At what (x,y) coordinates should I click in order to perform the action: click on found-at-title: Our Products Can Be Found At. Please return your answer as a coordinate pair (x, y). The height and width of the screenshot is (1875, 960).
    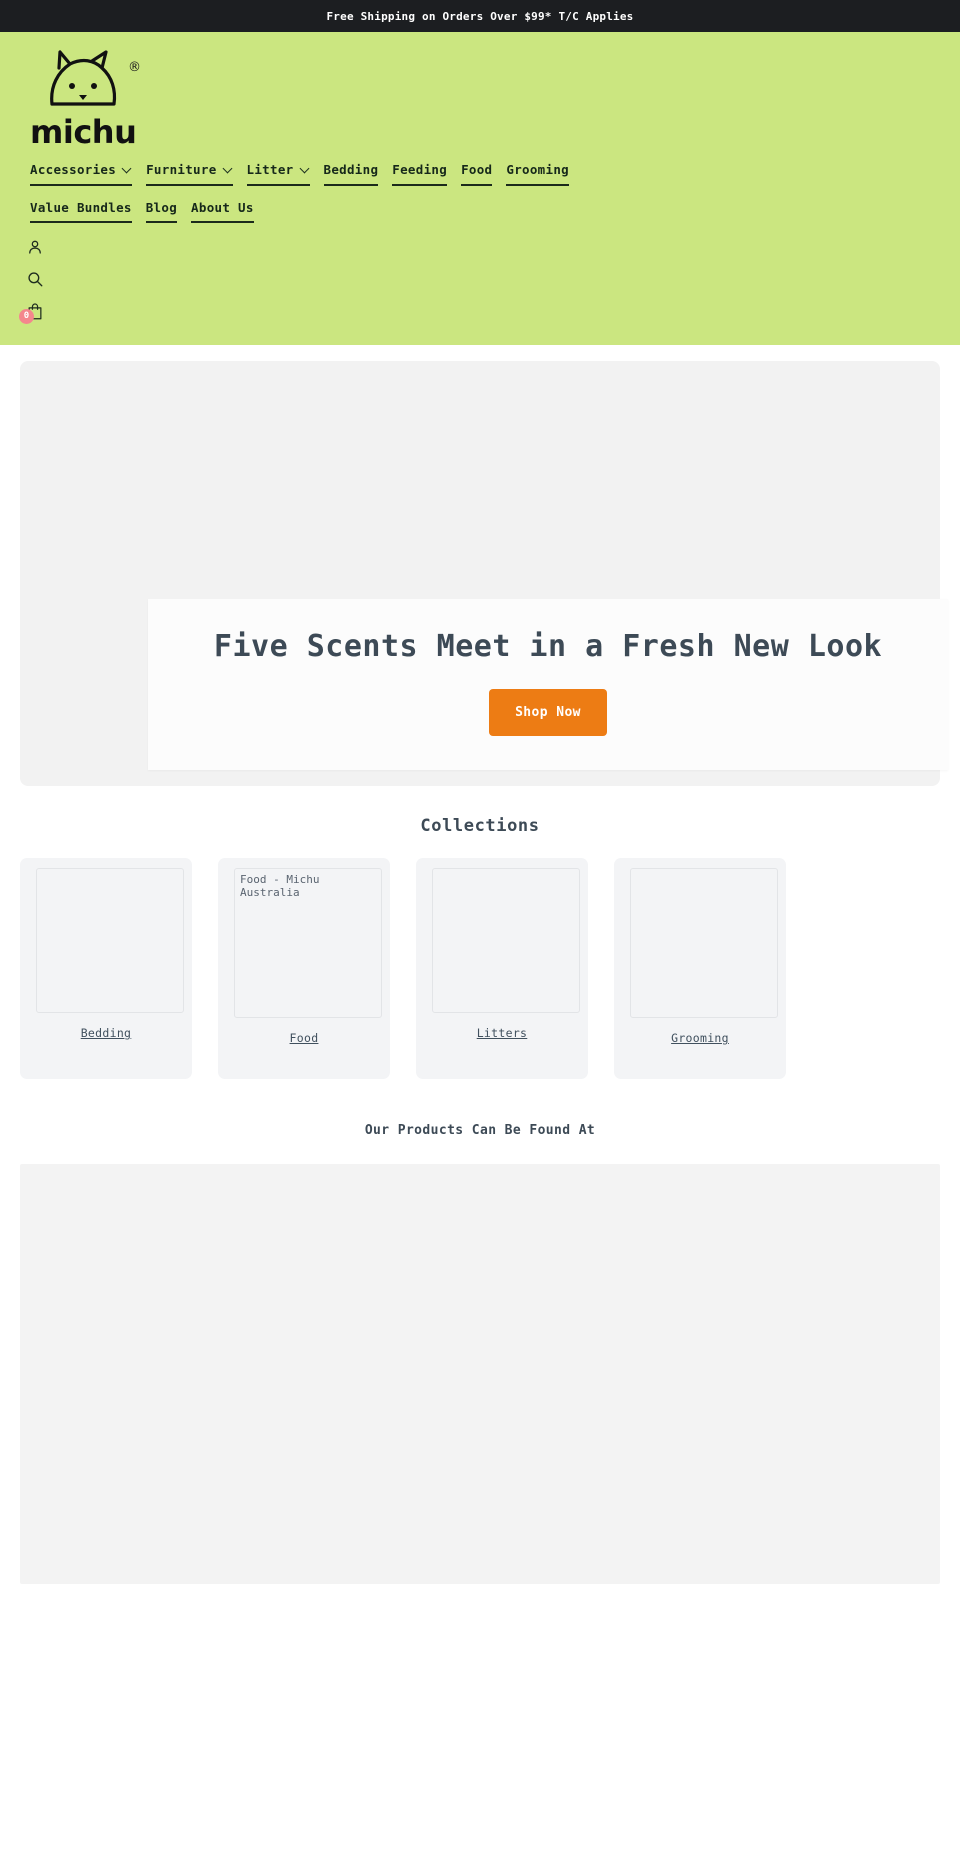
    Looking at the image, I should click on (480, 1130).